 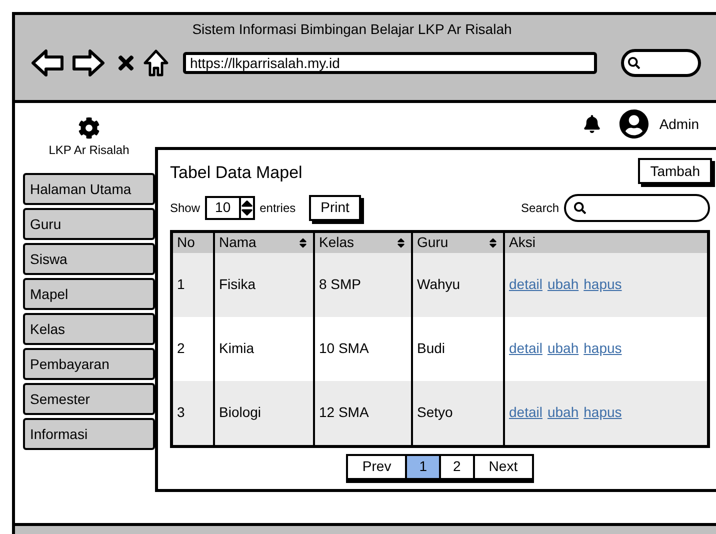 What do you see at coordinates (156, 63) in the screenshot?
I see `home-icon` at bounding box center [156, 63].